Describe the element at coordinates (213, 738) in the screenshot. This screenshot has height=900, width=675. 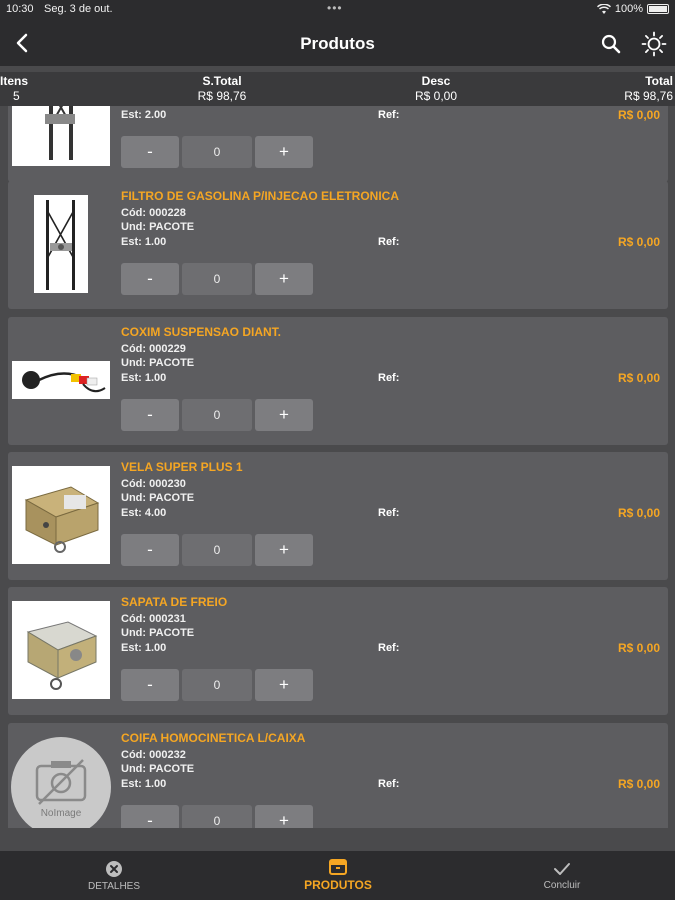
I see `product-name: COIFA HOMOCINETICA L/CAIXA` at that location.